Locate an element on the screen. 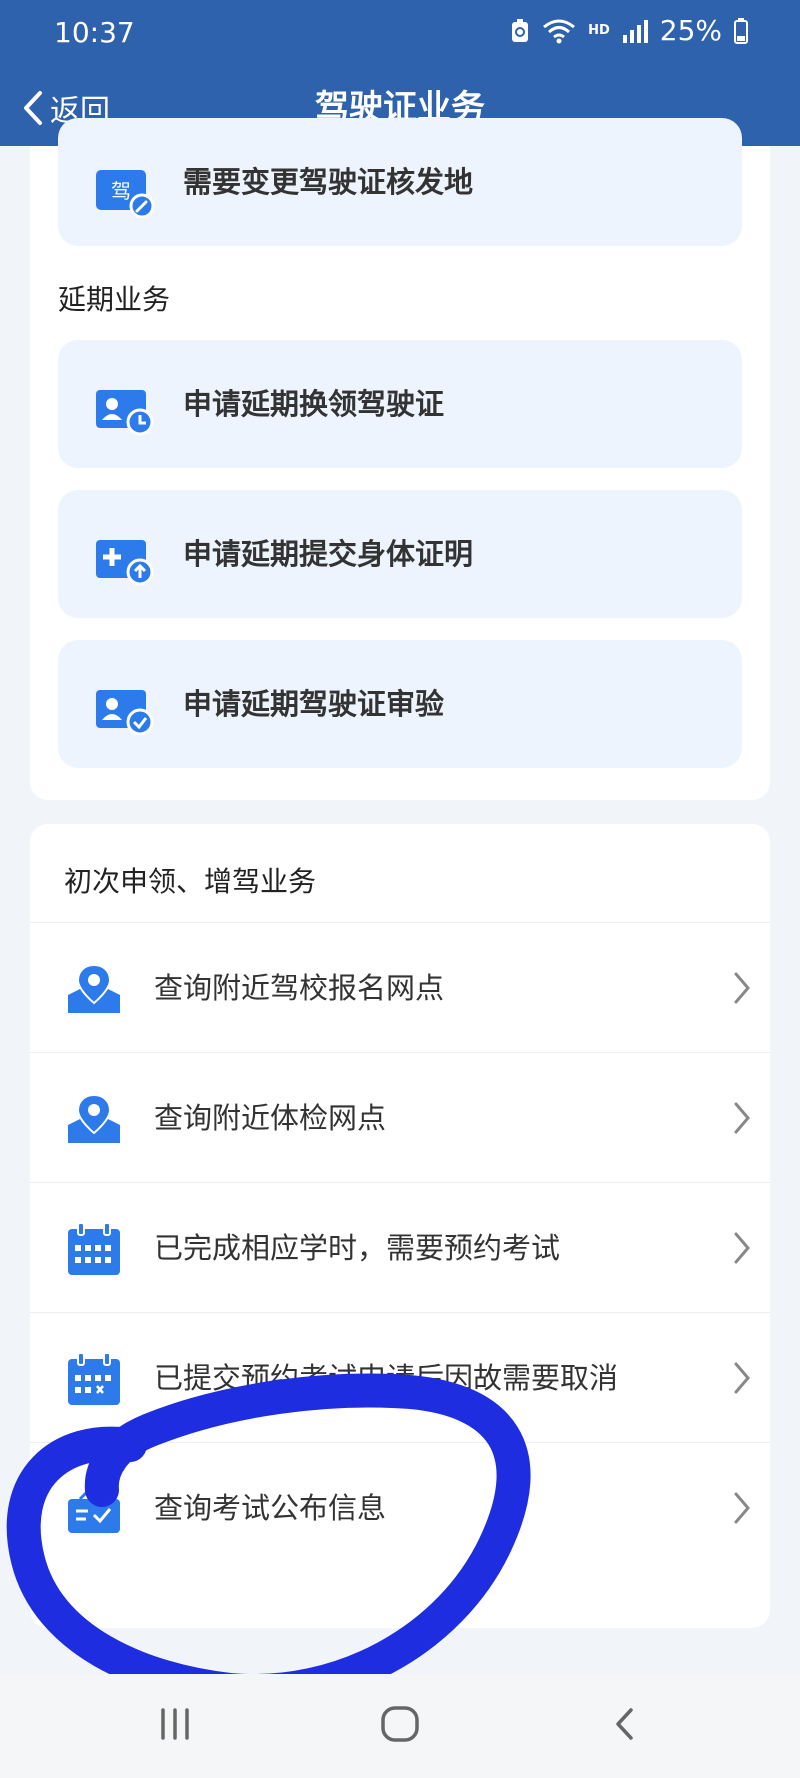  license-badge-char: 驾 is located at coordinates (121, 191).